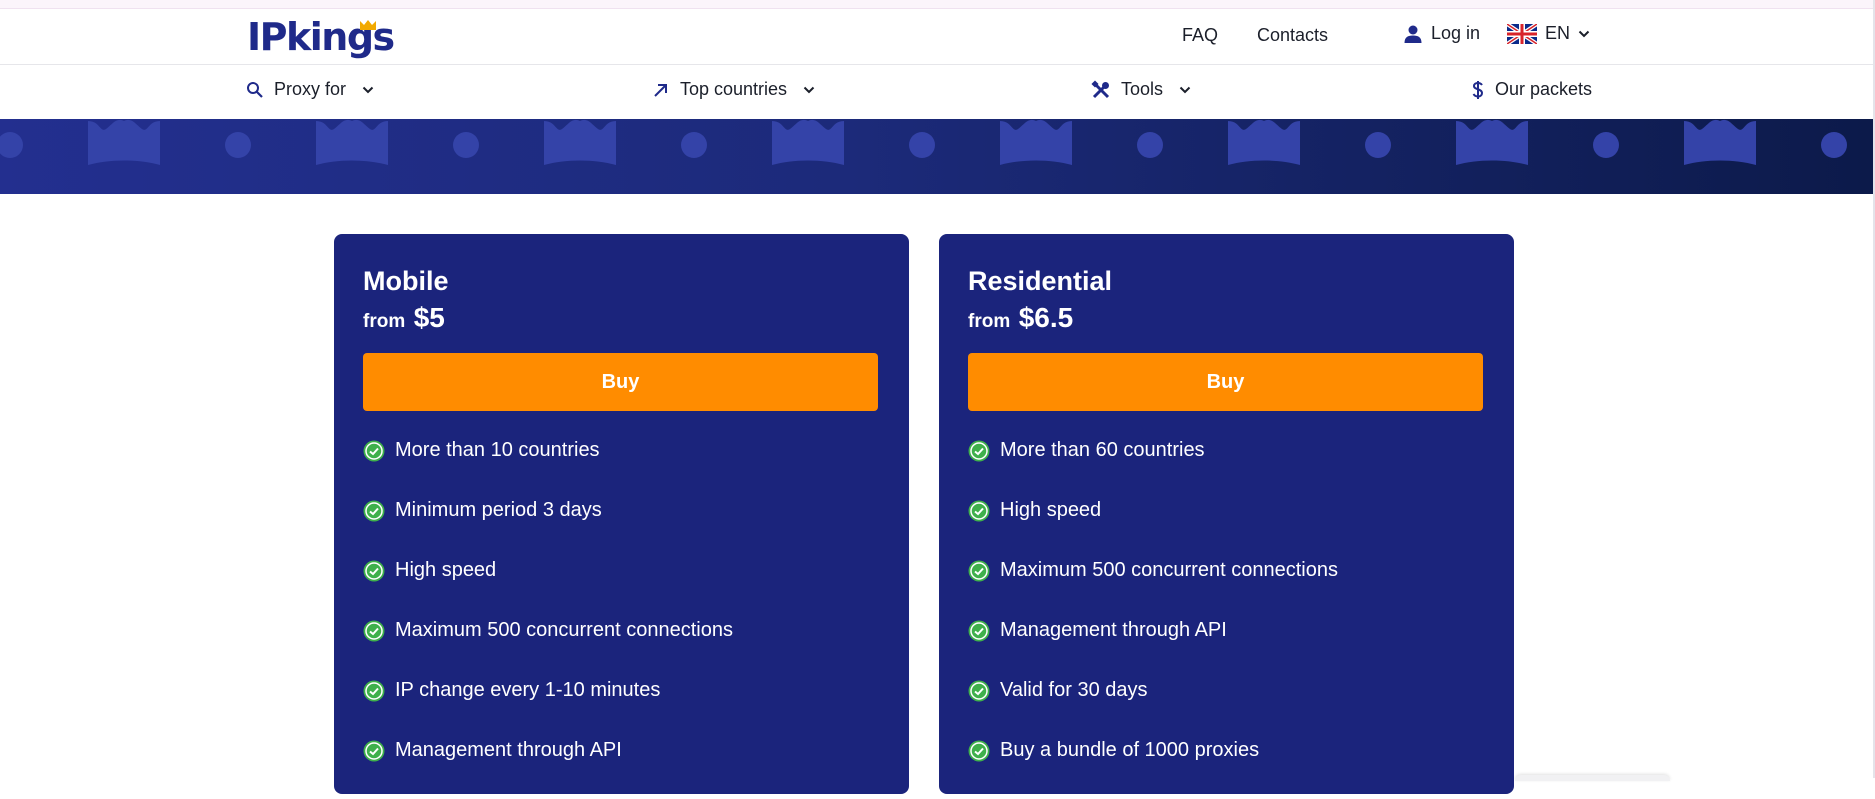  I want to click on user-icon, so click(1413, 34).